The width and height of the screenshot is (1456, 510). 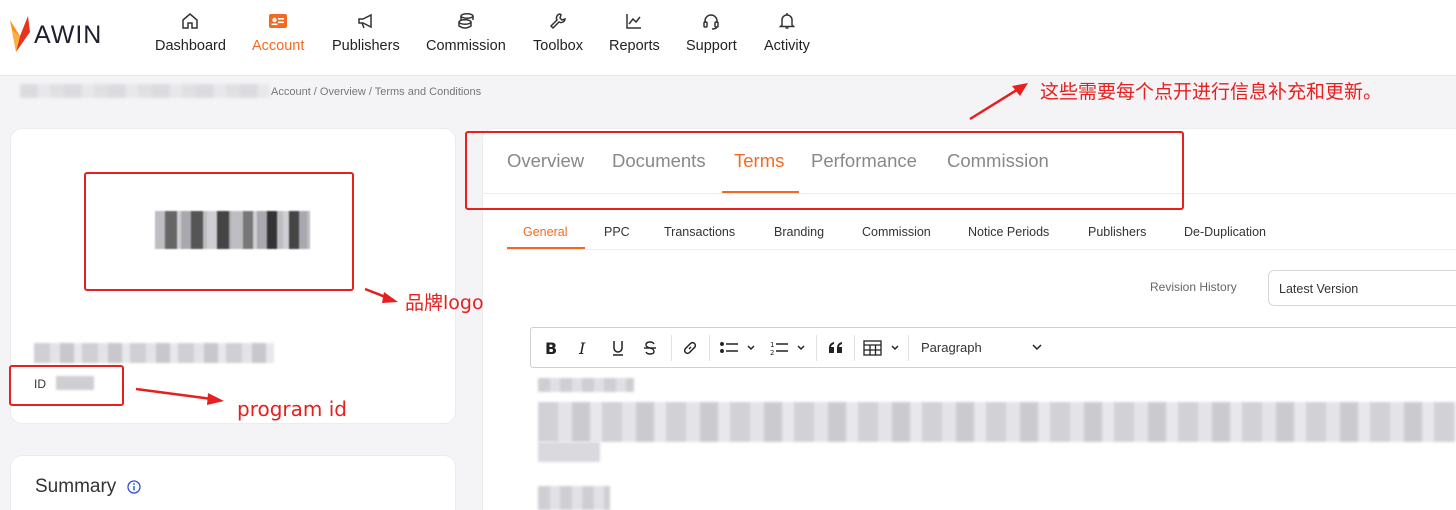 What do you see at coordinates (292, 409) in the screenshot?
I see `annotation-id-note: program id` at bounding box center [292, 409].